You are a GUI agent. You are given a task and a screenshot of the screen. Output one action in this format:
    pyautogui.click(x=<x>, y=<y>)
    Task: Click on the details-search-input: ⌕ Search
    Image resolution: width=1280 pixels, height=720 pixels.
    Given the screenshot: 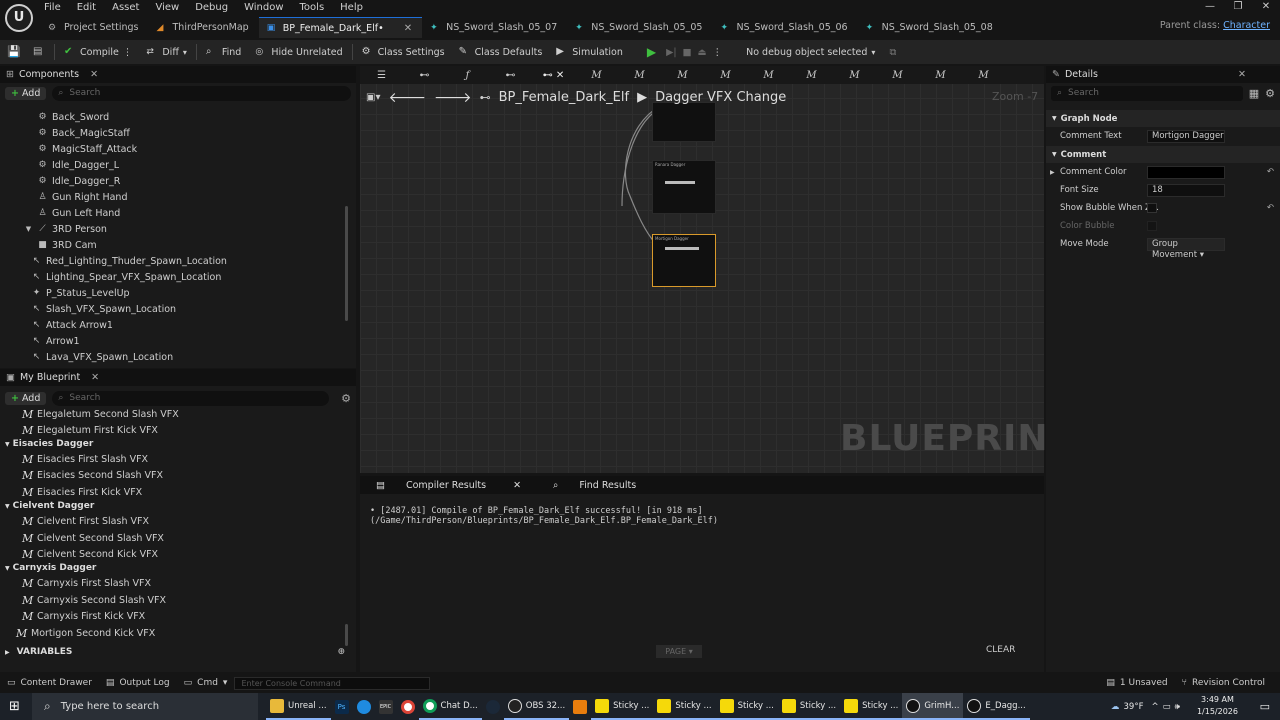 What is the action you would take?
    pyautogui.click(x=1147, y=93)
    